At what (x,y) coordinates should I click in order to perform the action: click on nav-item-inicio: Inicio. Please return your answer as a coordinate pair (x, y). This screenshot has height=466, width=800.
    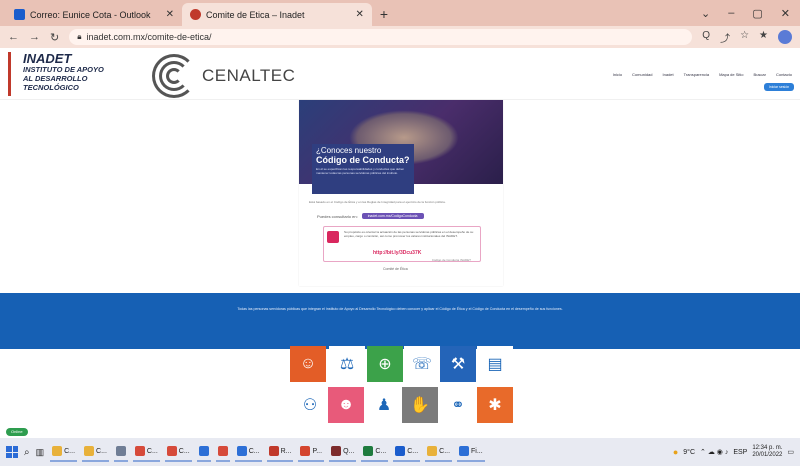
    Looking at the image, I should click on (617, 74).